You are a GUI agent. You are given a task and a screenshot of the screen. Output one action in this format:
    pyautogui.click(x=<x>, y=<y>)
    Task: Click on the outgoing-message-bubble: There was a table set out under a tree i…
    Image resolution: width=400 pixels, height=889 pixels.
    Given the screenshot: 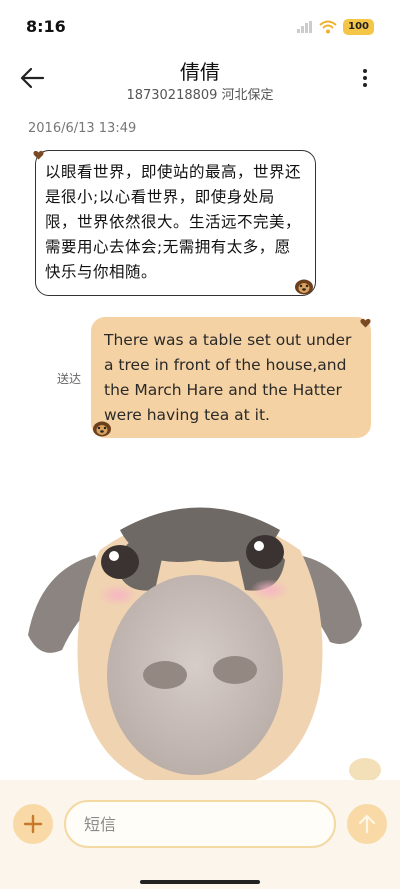 What is the action you would take?
    pyautogui.click(x=231, y=377)
    